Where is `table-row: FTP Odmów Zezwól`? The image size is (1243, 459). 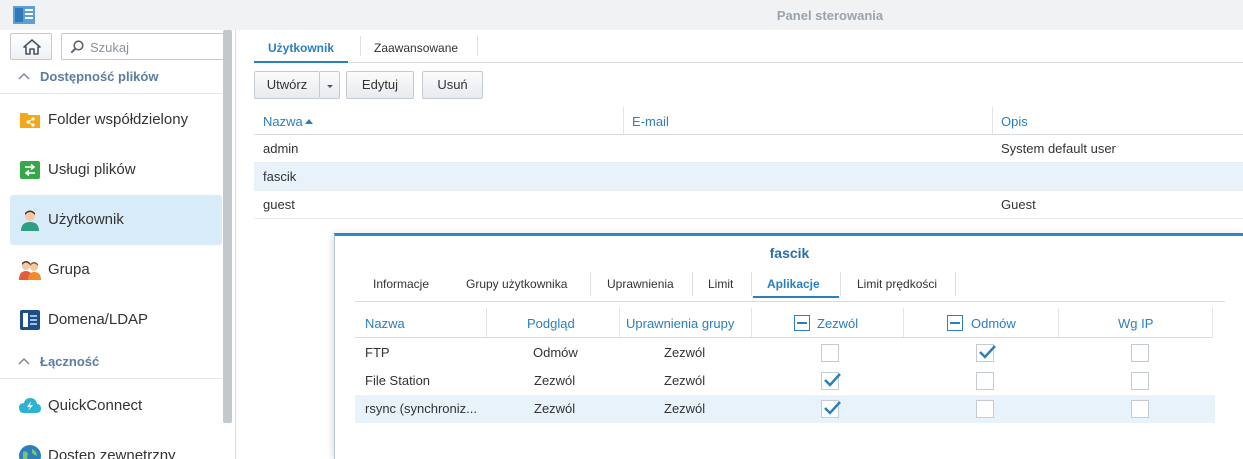 table-row: FTP Odmów Zezwól is located at coordinates (785, 353).